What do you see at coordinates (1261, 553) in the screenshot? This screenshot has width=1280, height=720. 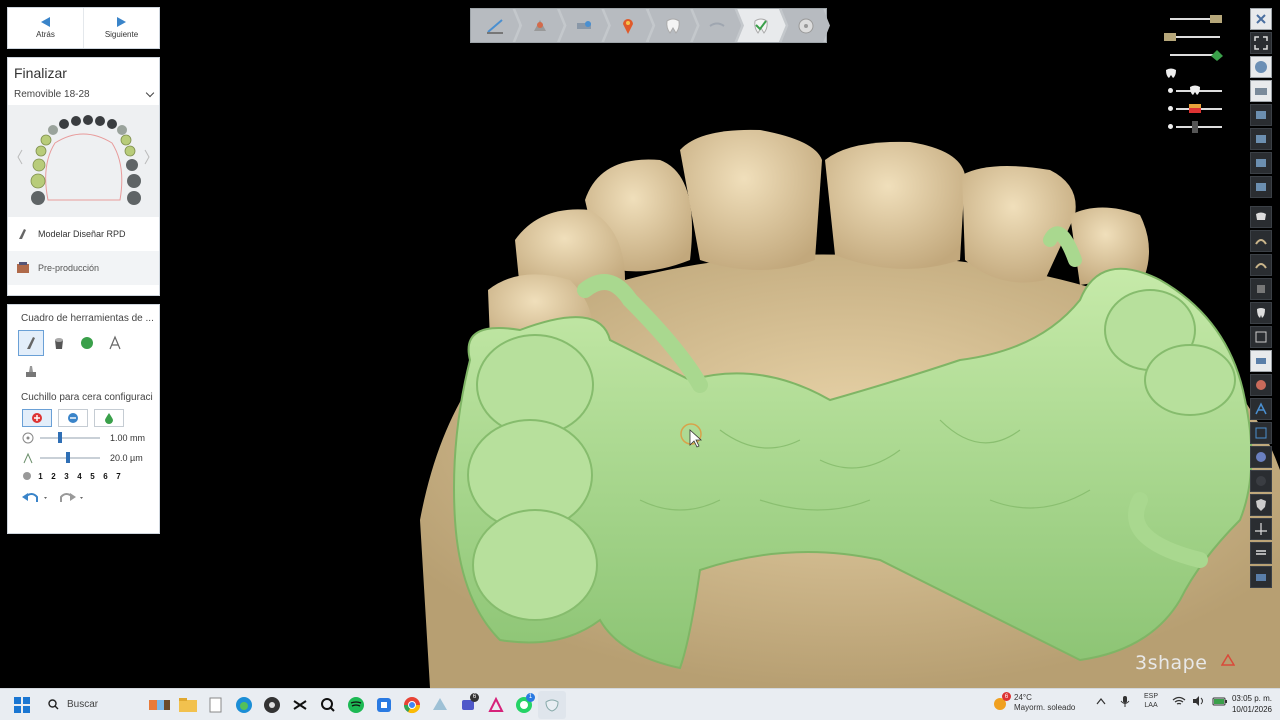 I see `layers-button` at bounding box center [1261, 553].